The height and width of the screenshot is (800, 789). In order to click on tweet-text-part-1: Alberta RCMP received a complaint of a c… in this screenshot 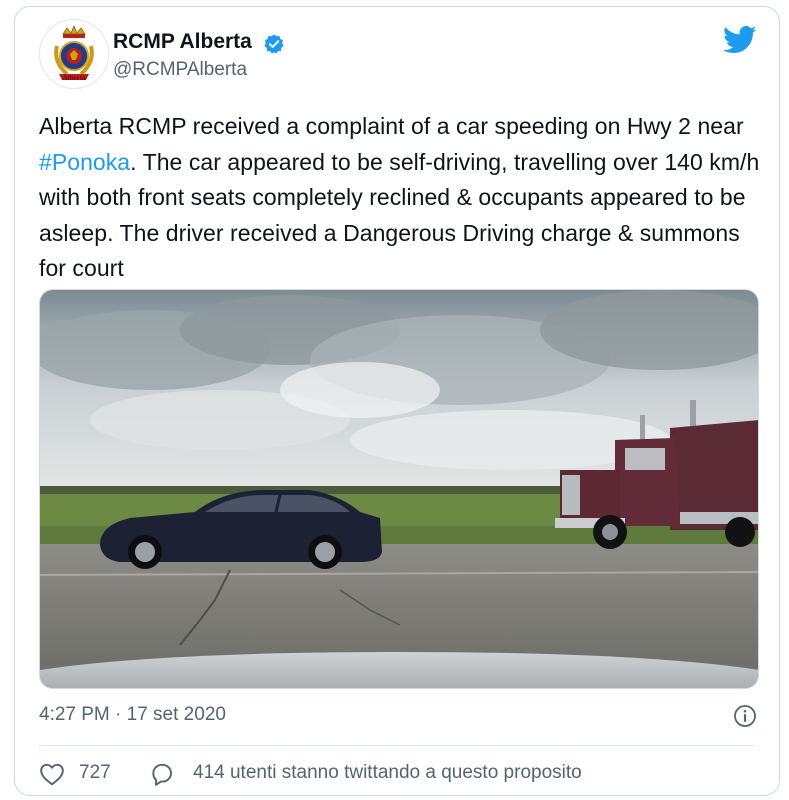, I will do `click(391, 126)`.